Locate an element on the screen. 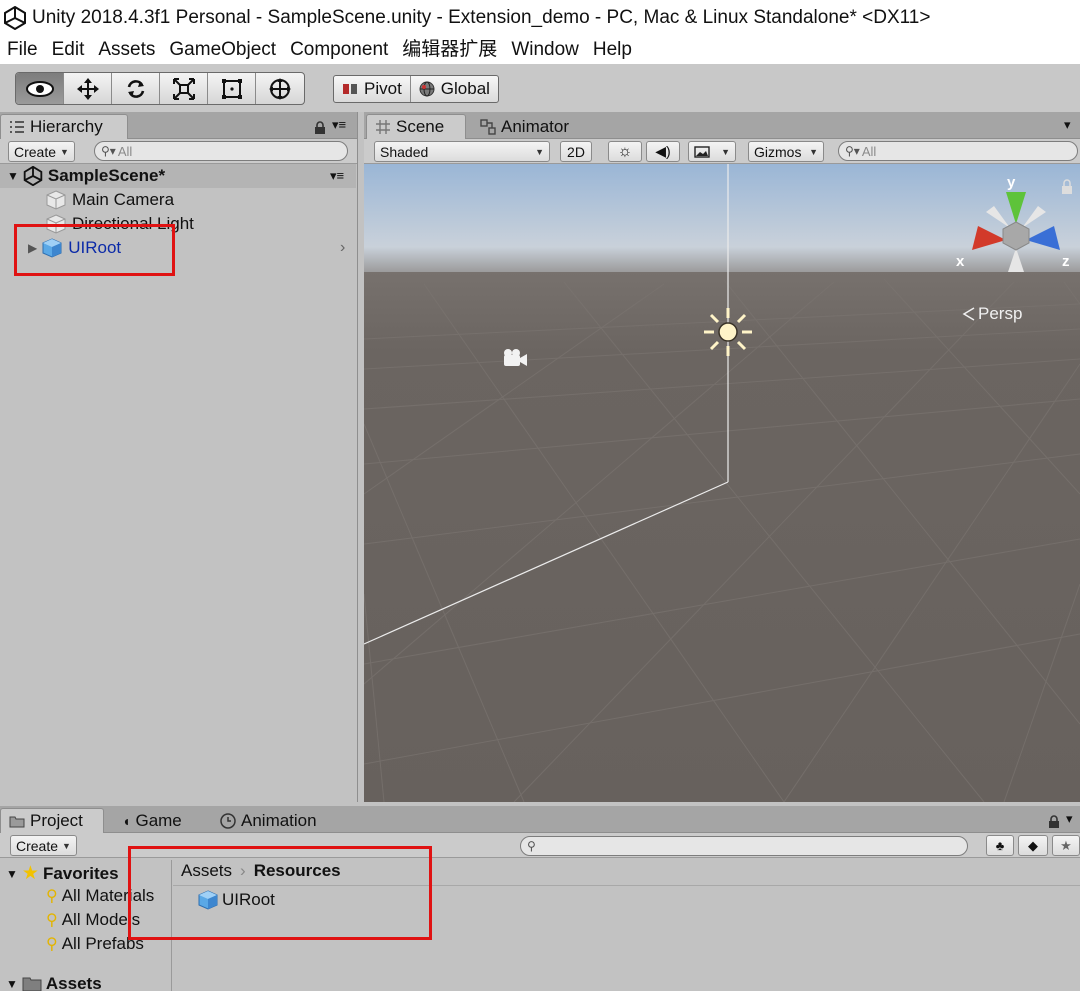 This screenshot has height=991, width=1080. view-tool-button is located at coordinates (40, 88).